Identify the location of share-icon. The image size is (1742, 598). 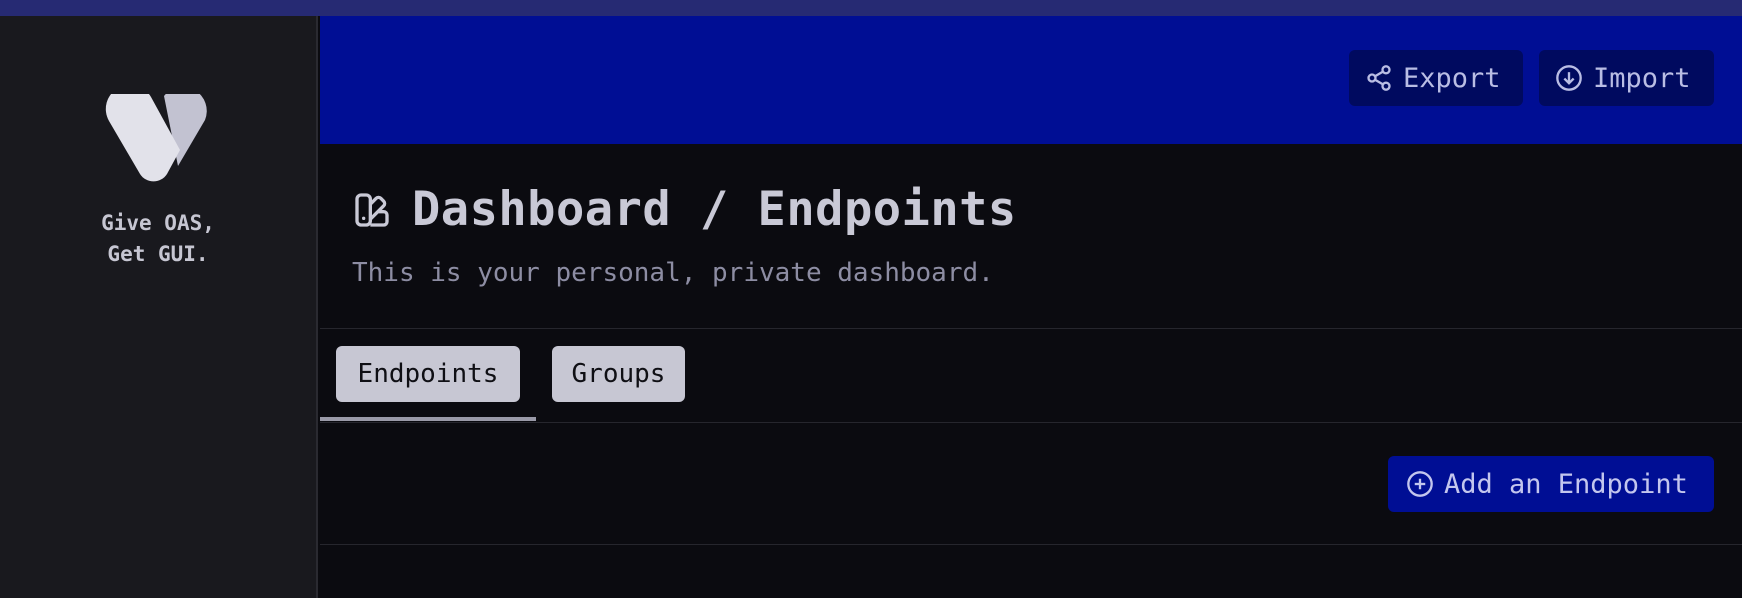
(1379, 78).